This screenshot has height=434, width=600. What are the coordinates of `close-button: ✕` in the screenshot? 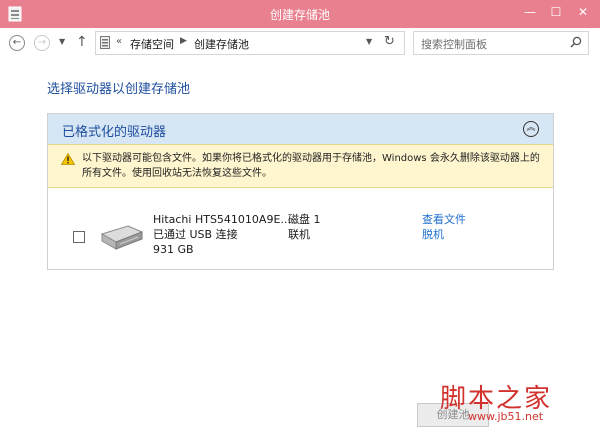 It's located at (583, 12).